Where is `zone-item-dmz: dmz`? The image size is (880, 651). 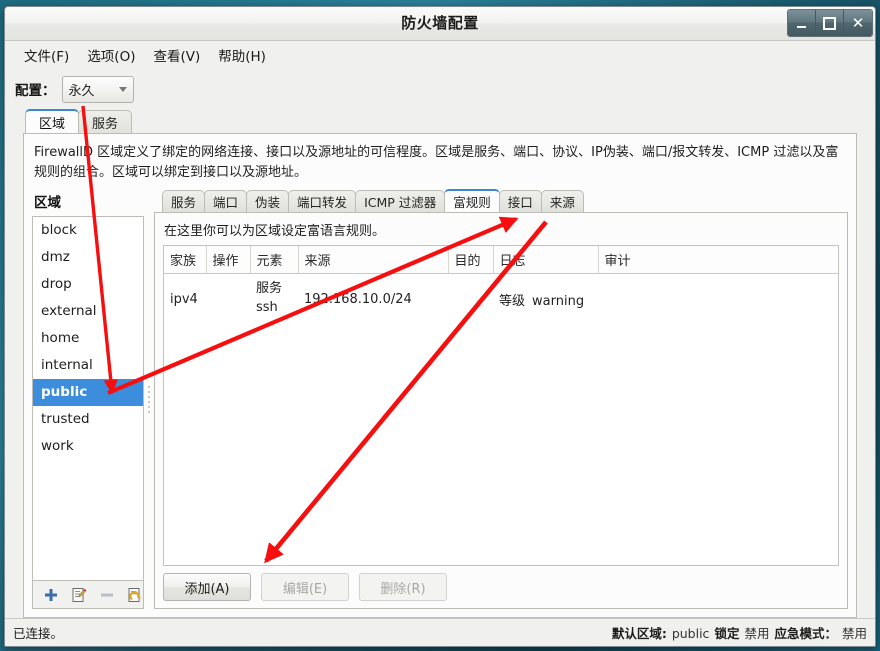 zone-item-dmz: dmz is located at coordinates (88, 257).